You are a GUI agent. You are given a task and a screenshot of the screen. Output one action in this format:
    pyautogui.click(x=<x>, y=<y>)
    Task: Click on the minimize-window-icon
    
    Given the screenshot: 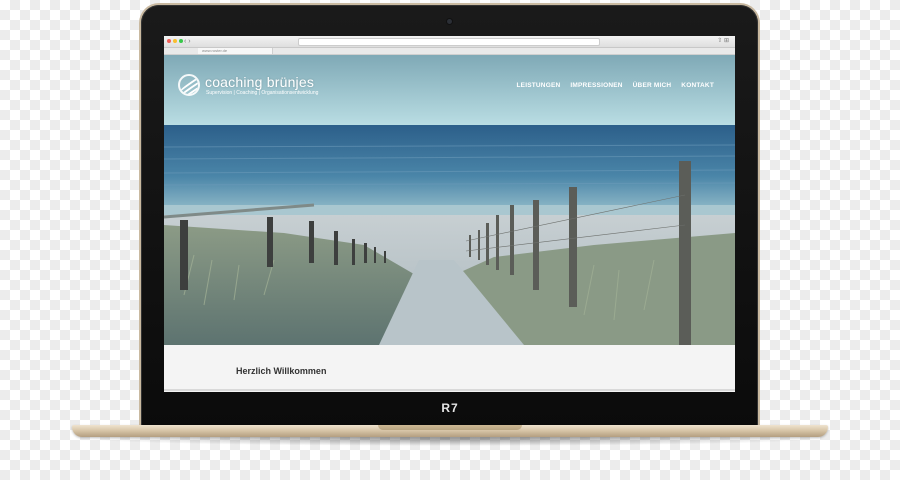 What is the action you would take?
    pyautogui.click(x=175, y=41)
    